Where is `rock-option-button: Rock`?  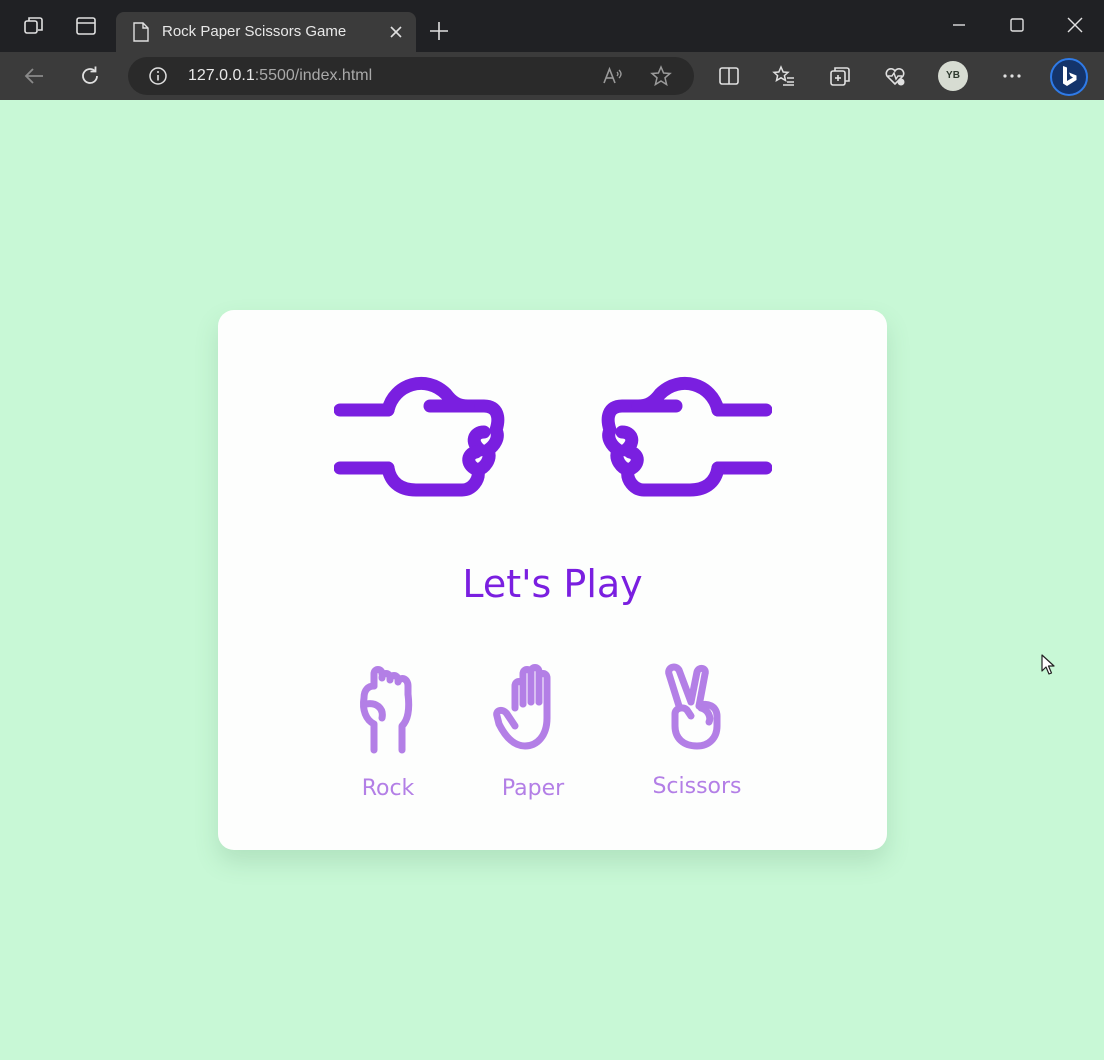
rock-option-button: Rock is located at coordinates (388, 739).